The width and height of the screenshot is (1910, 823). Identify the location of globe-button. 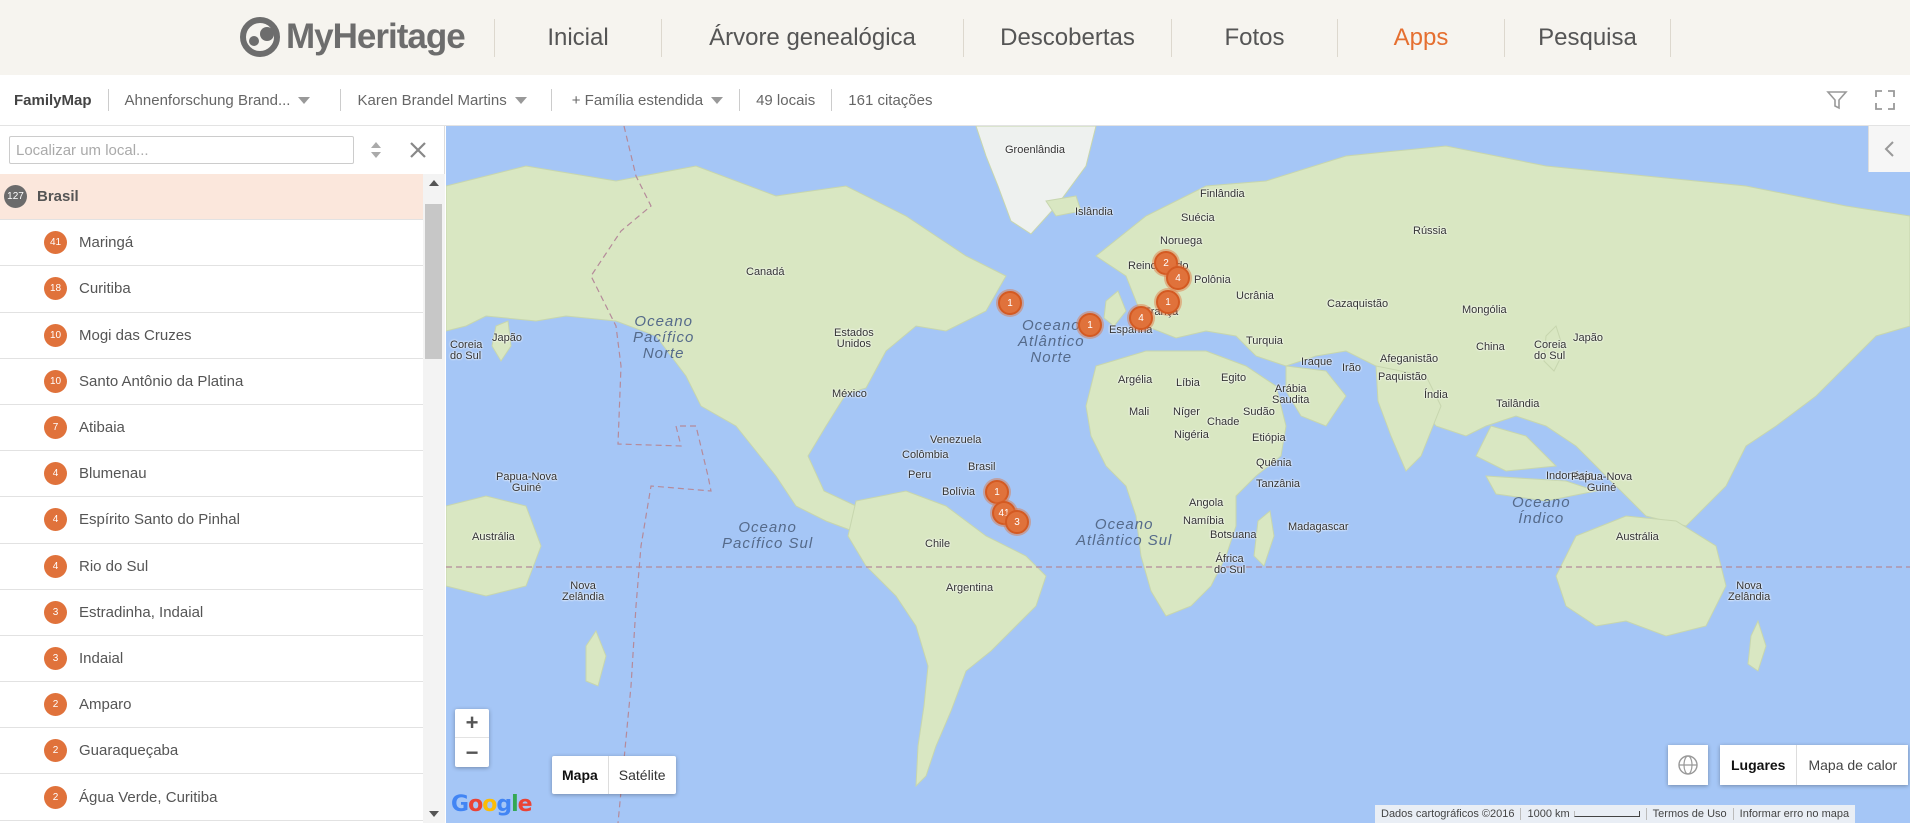
(1688, 765).